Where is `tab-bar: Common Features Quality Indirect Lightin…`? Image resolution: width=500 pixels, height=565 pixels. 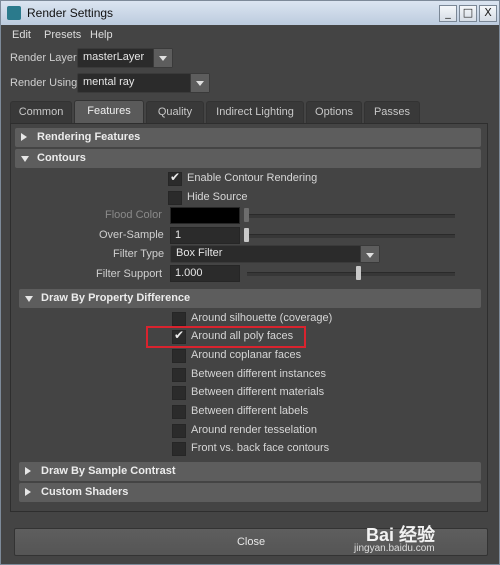 tab-bar: Common Features Quality Indirect Lightin… is located at coordinates (250, 112).